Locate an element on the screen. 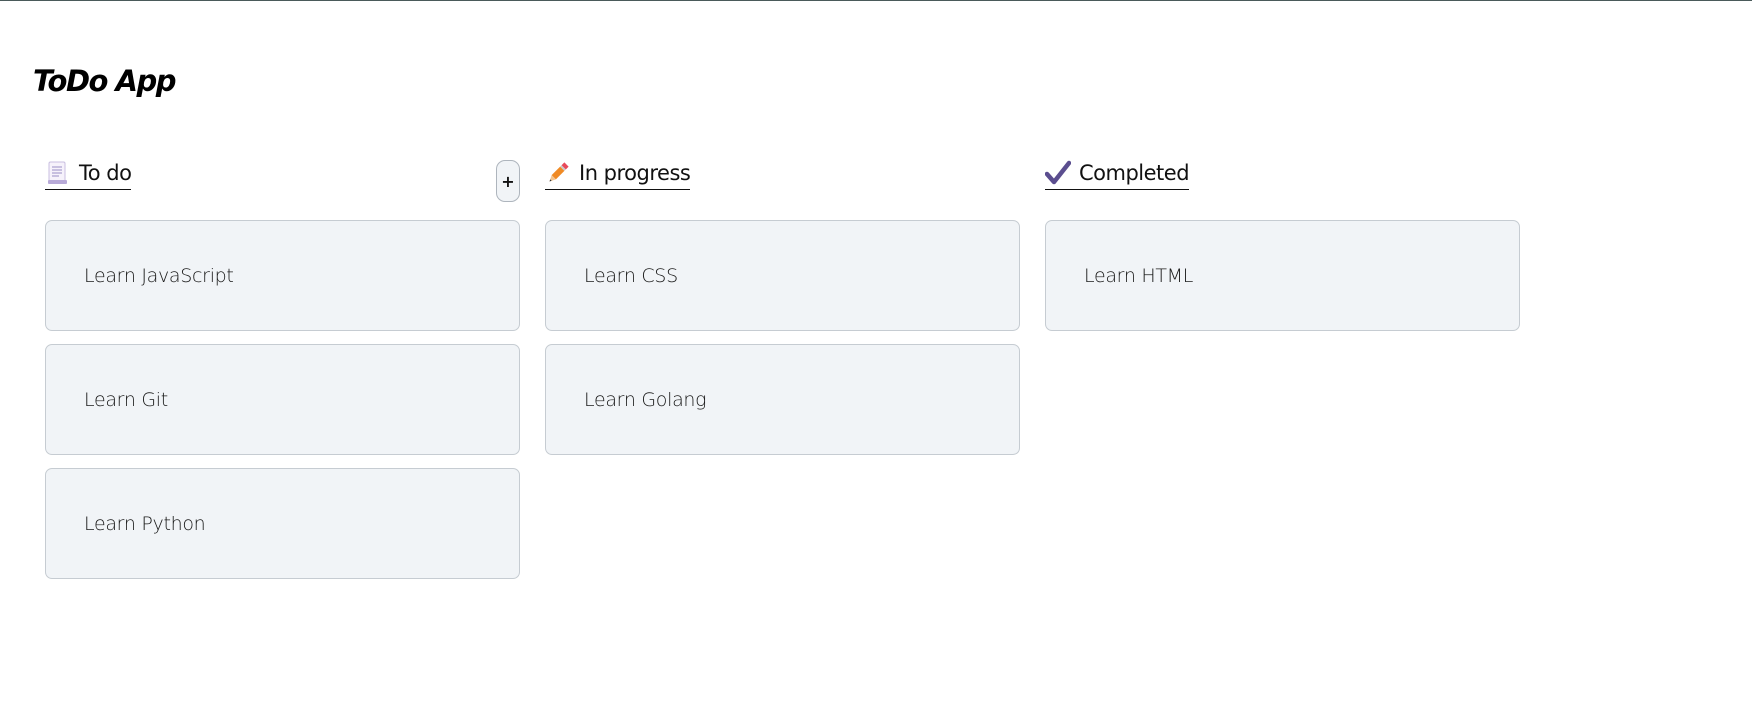  column-title-completed: Completed is located at coordinates (1117, 174).